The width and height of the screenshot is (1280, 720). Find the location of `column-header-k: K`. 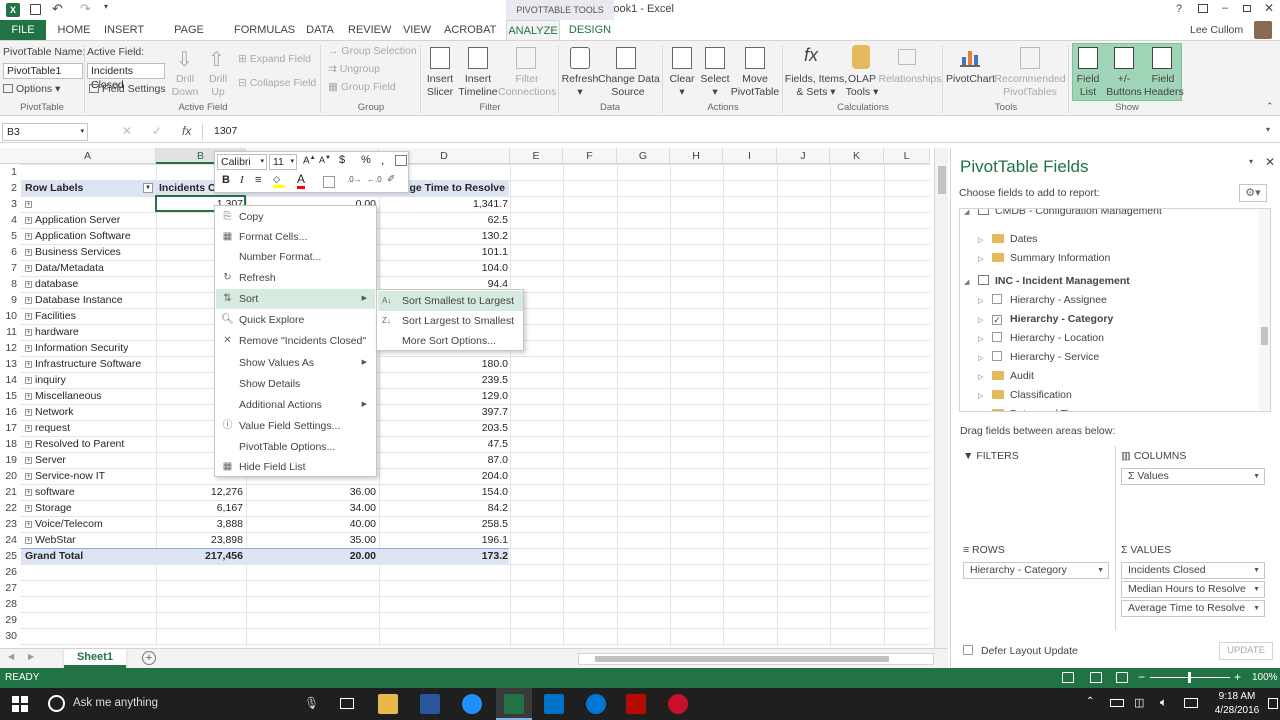

column-header-k: K is located at coordinates (857, 156).